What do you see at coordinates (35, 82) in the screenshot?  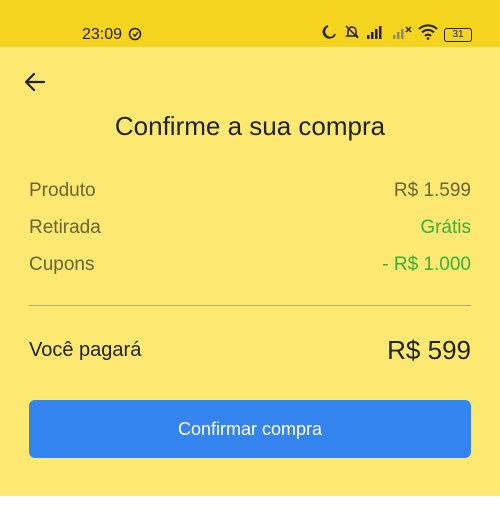 I see `back-arrow-icon` at bounding box center [35, 82].